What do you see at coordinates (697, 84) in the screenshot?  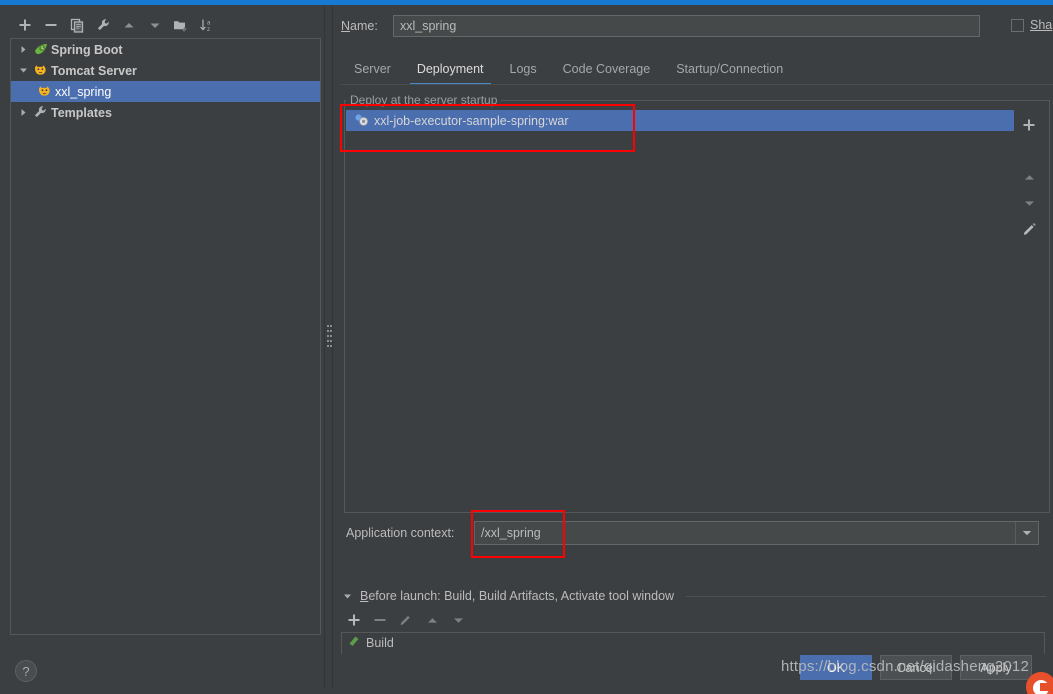 I see `tabs-divider` at bounding box center [697, 84].